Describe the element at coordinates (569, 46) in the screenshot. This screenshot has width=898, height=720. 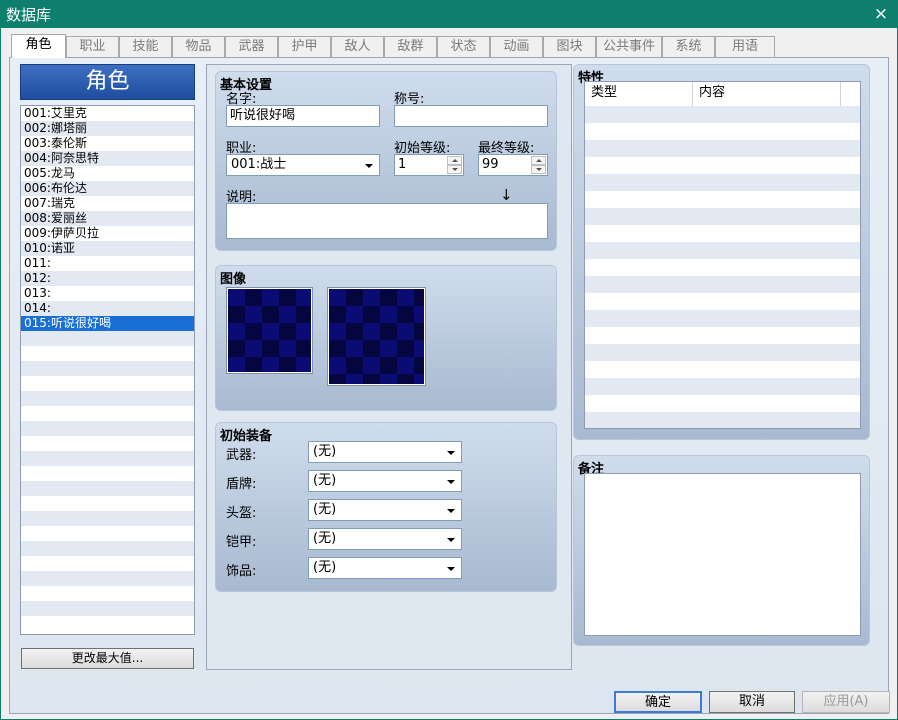
I see `tab-11: 图块` at that location.